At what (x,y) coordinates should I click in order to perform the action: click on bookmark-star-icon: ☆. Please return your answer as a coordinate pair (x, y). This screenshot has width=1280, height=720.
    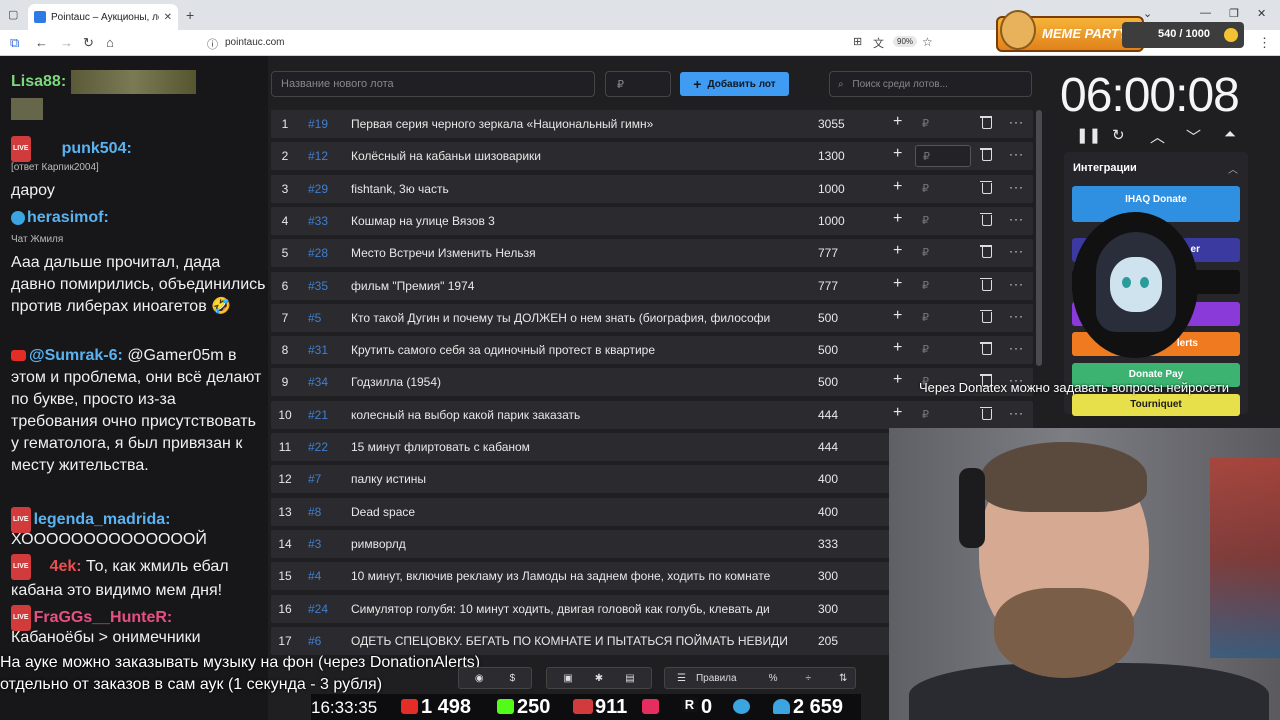
    Looking at the image, I should click on (927, 42).